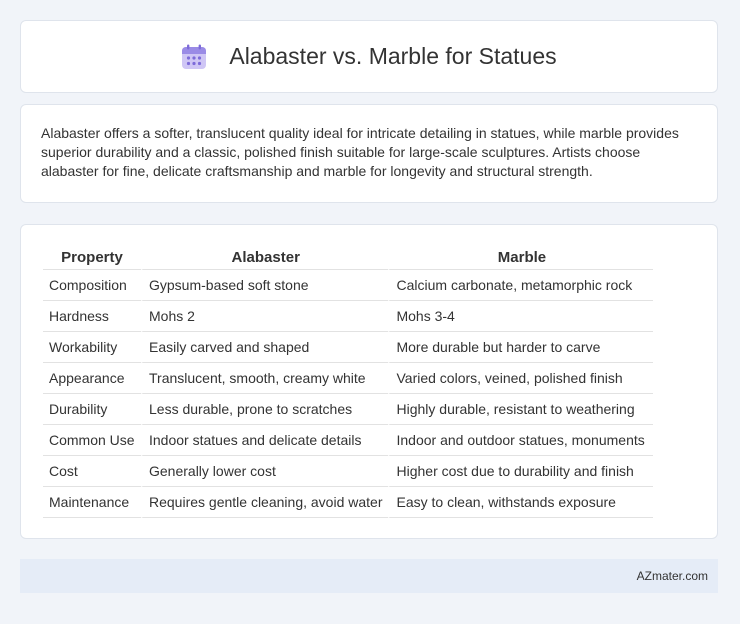 The height and width of the screenshot is (624, 740). Describe the element at coordinates (265, 347) in the screenshot. I see `alabaster-cell: Easily carved and shaped` at that location.